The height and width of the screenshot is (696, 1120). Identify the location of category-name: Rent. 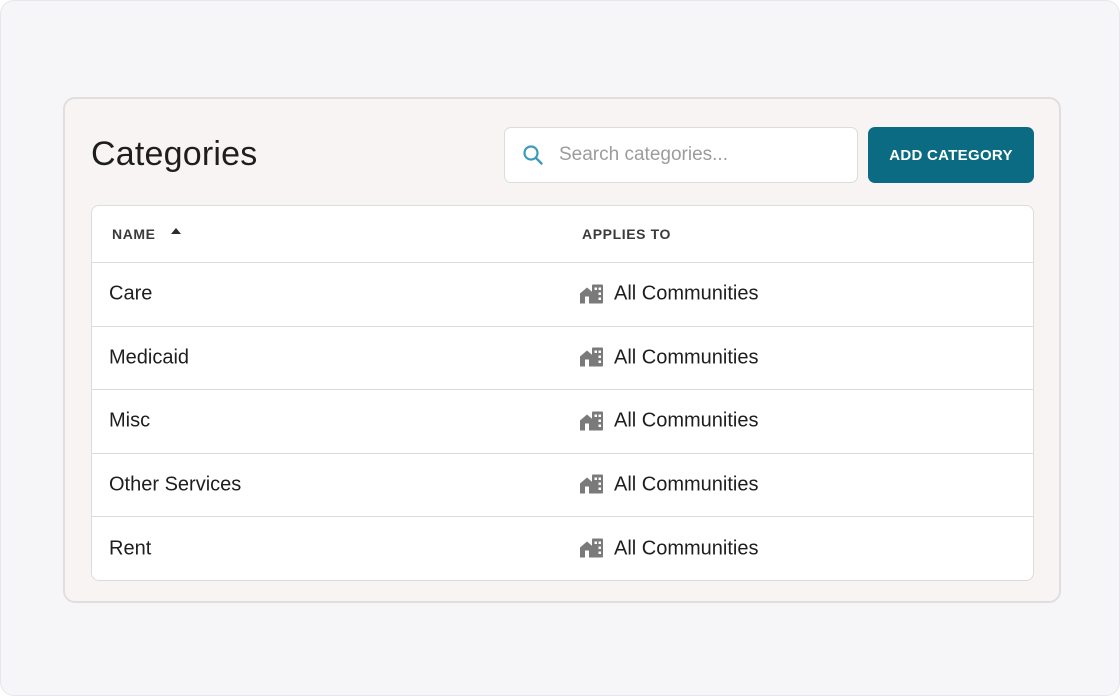
(130, 548).